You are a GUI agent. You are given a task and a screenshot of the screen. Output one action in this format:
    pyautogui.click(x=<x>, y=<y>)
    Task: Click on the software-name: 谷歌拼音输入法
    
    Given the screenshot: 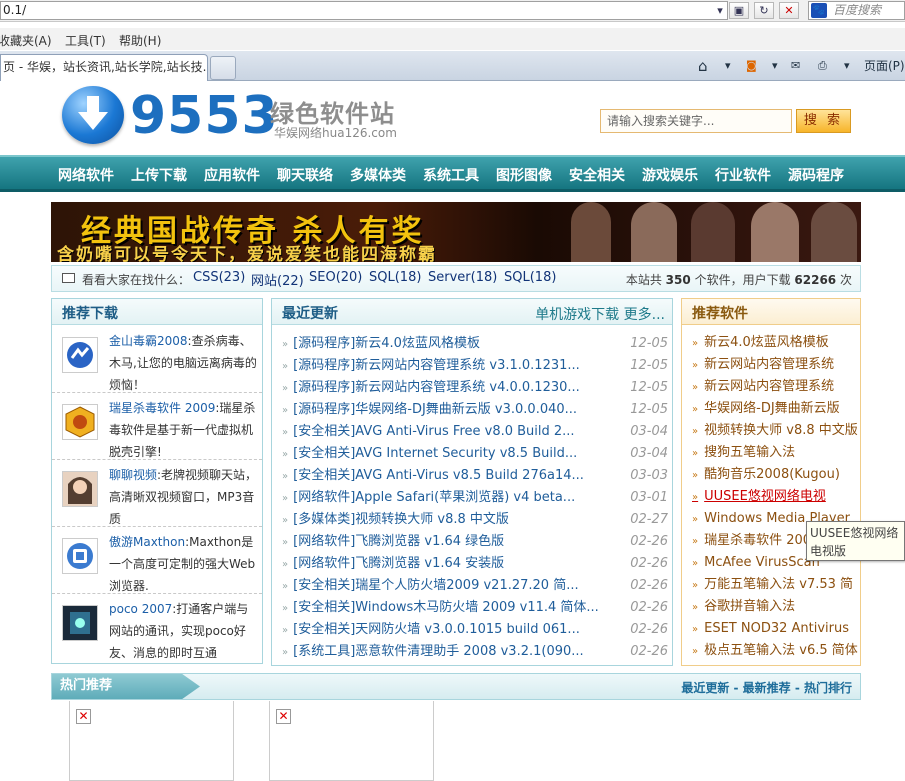 What is the action you would take?
    pyautogui.click(x=749, y=606)
    